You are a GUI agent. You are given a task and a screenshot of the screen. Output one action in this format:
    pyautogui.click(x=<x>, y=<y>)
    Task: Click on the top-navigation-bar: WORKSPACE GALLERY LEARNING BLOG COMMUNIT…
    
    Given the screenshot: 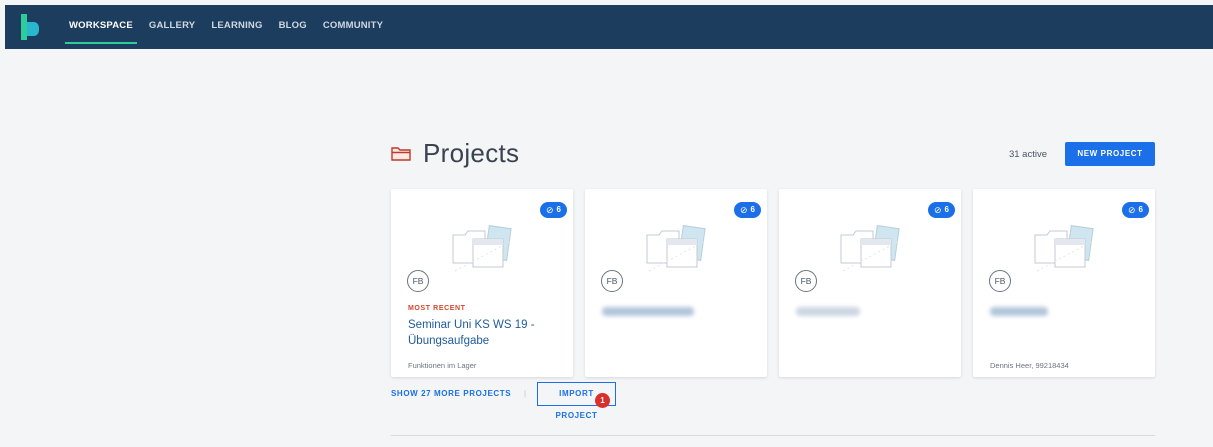 What is the action you would take?
    pyautogui.click(x=609, y=27)
    